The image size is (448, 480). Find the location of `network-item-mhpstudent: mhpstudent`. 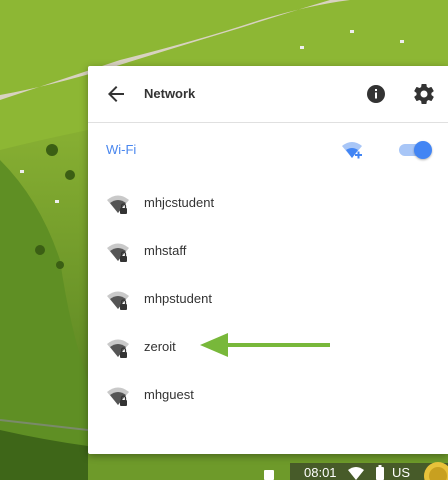

network-item-mhpstudent: mhpstudent is located at coordinates (268, 298).